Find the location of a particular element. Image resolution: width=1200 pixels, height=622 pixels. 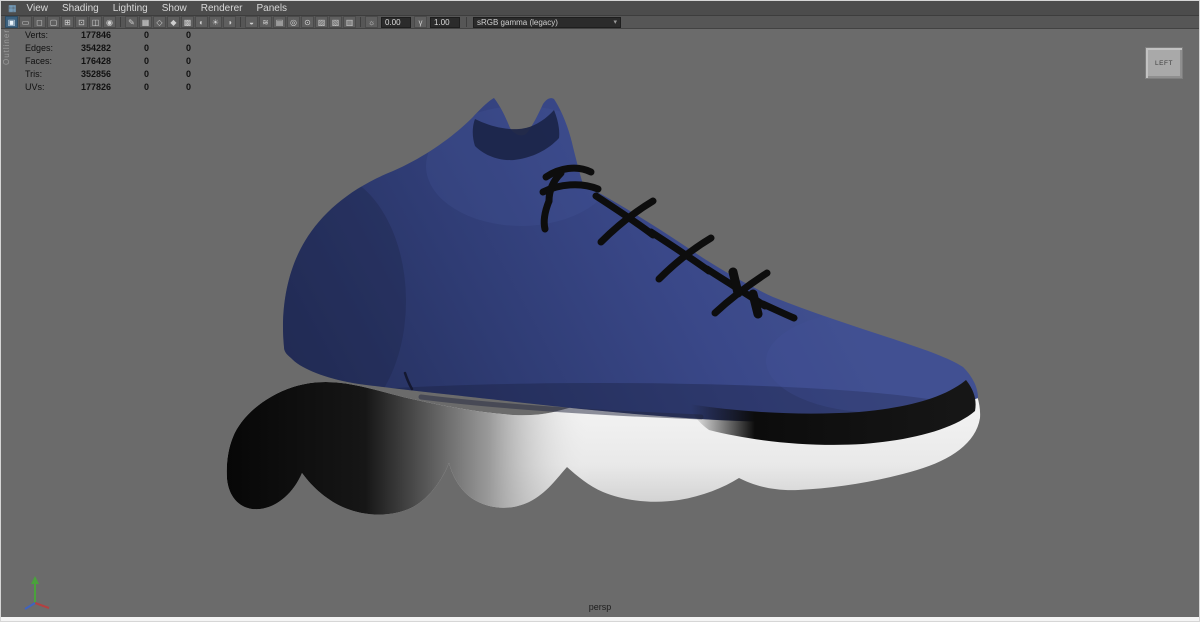

z-axis-icon is located at coordinates (30, 606).